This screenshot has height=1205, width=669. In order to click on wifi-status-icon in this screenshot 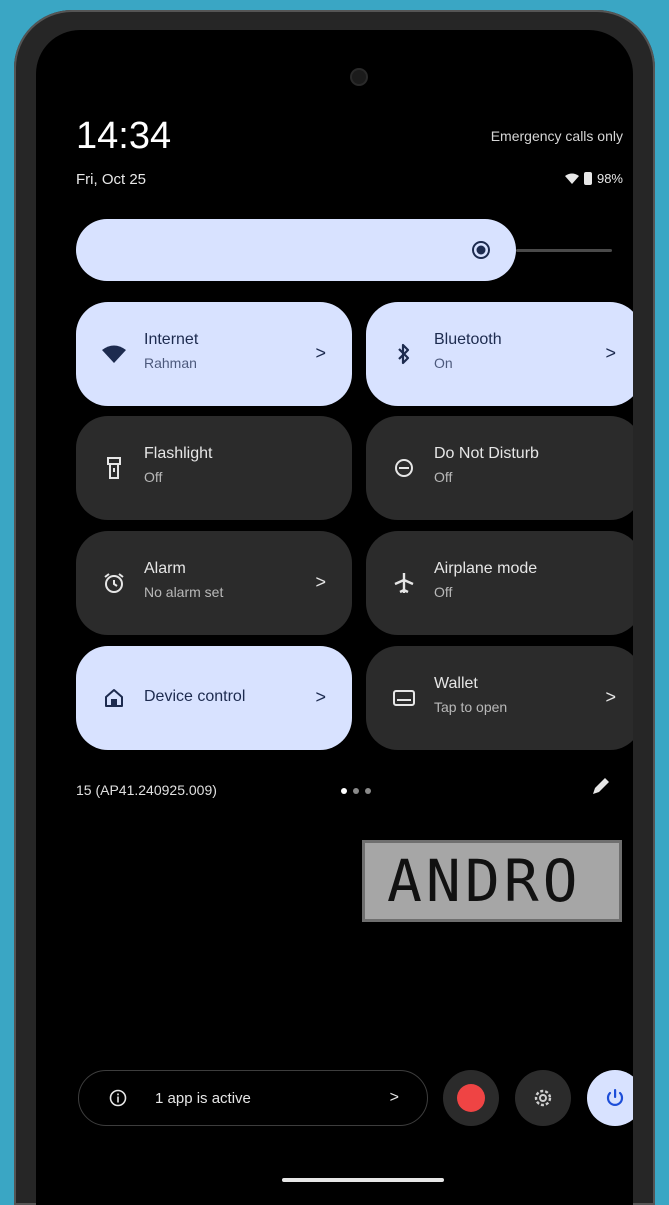, I will do `click(571, 178)`.